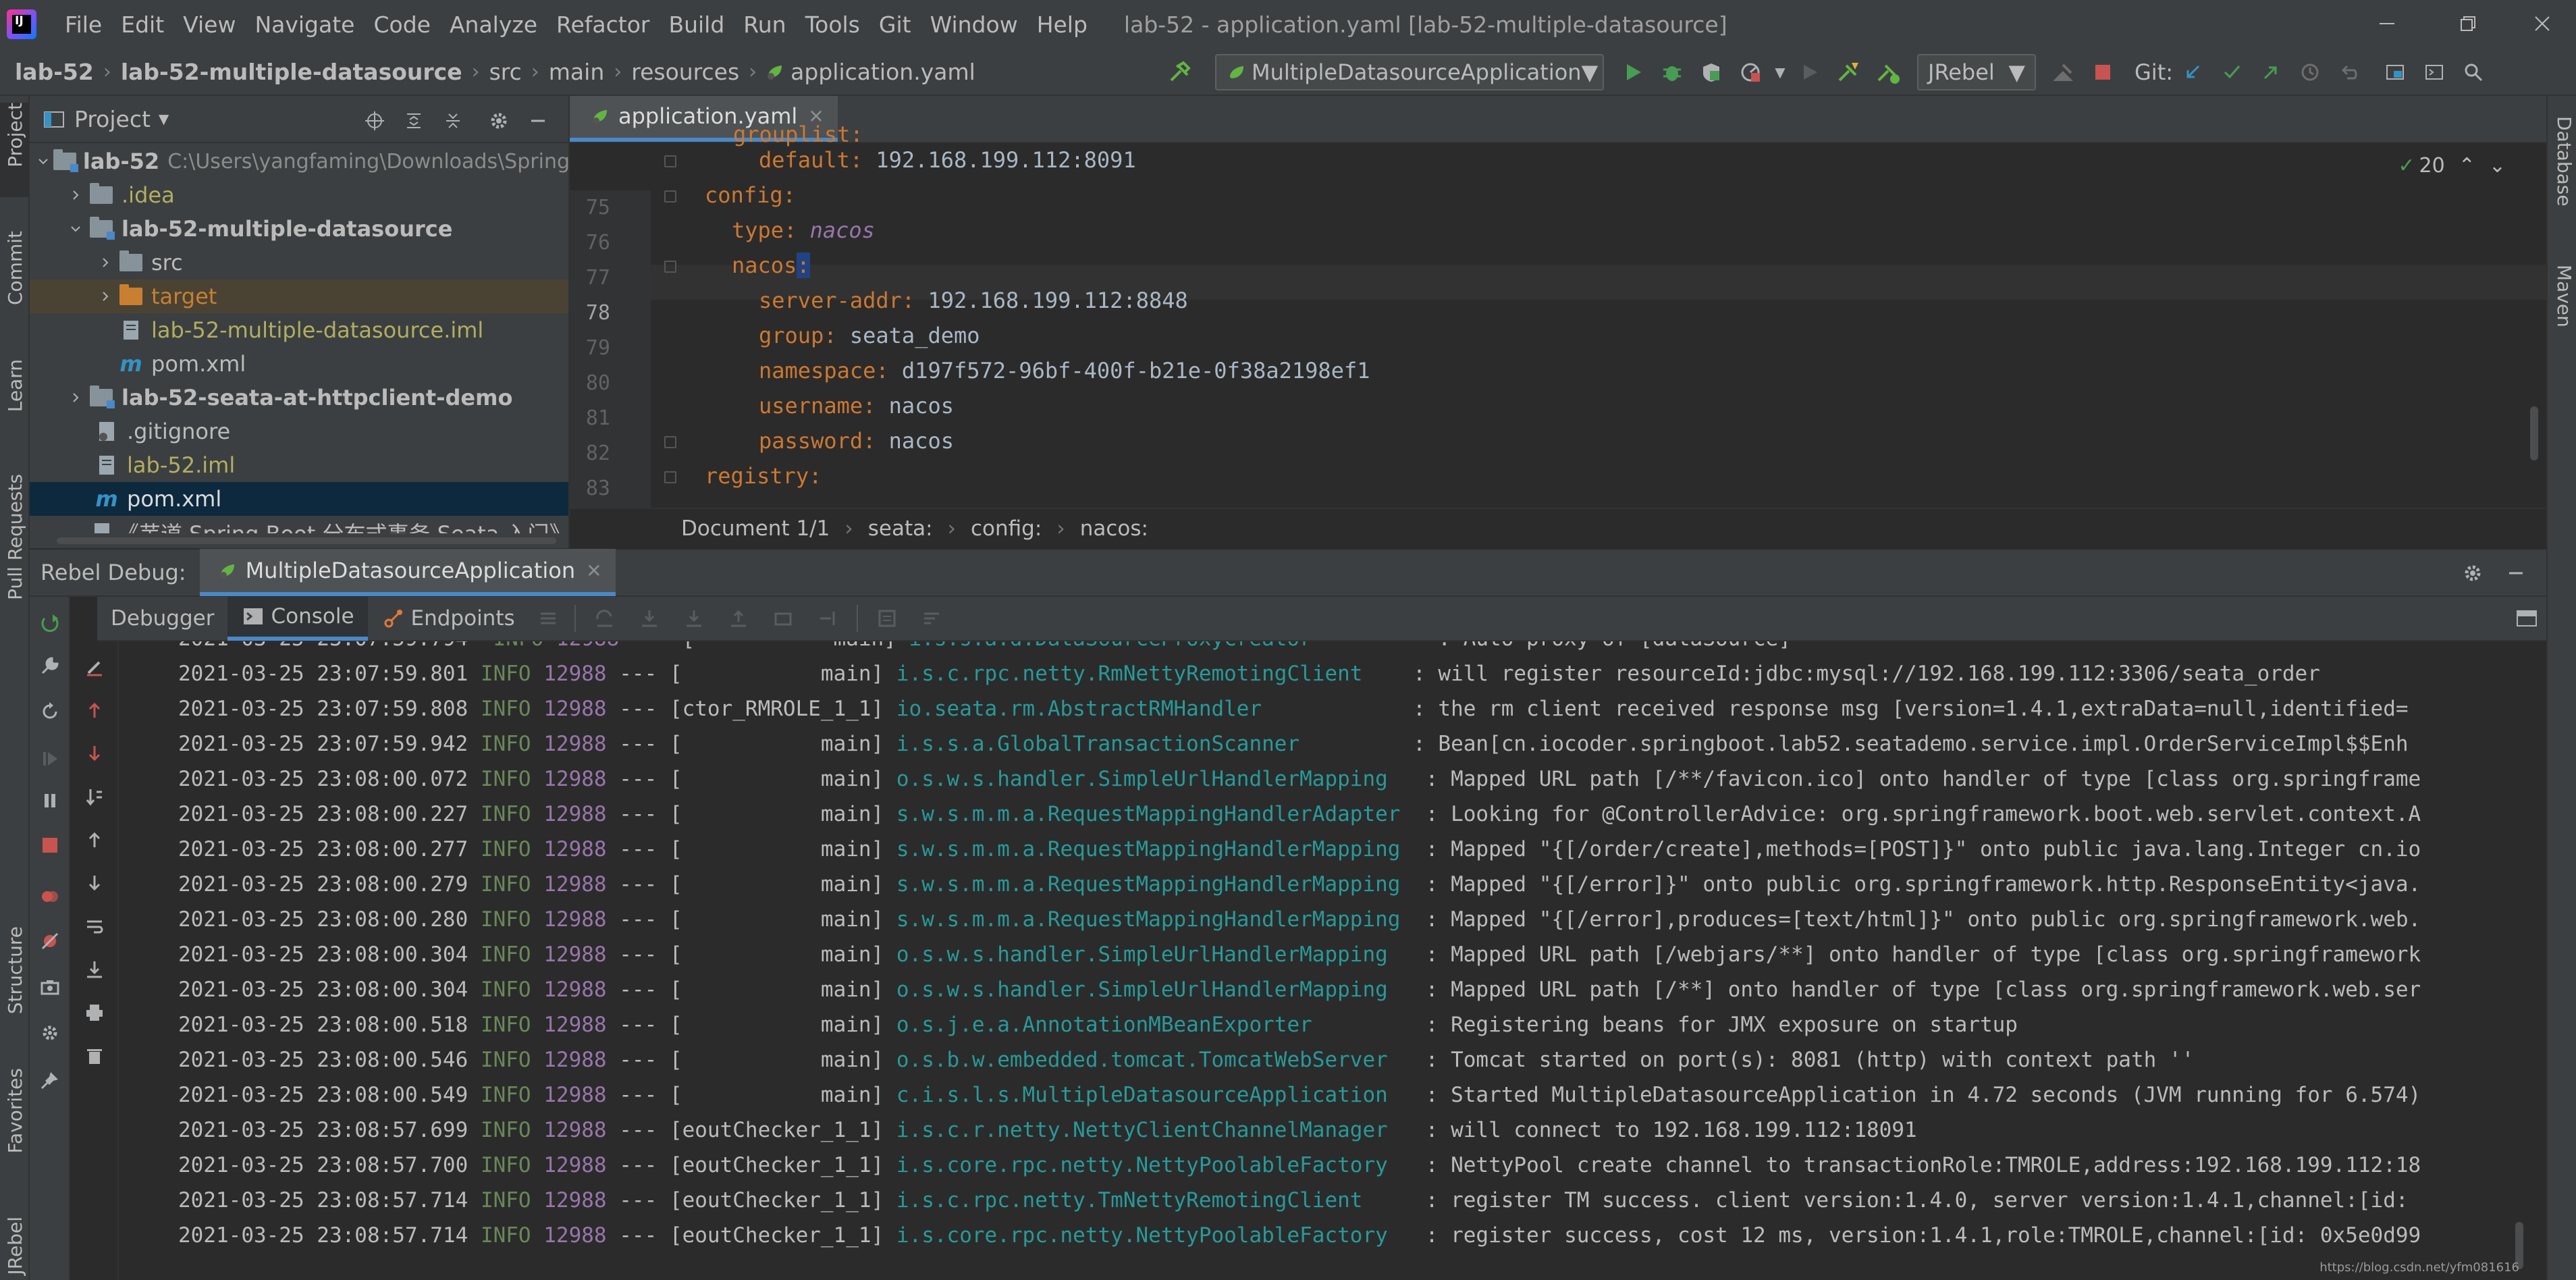  Describe the element at coordinates (50, 987) in the screenshot. I see `camera-icon` at that location.